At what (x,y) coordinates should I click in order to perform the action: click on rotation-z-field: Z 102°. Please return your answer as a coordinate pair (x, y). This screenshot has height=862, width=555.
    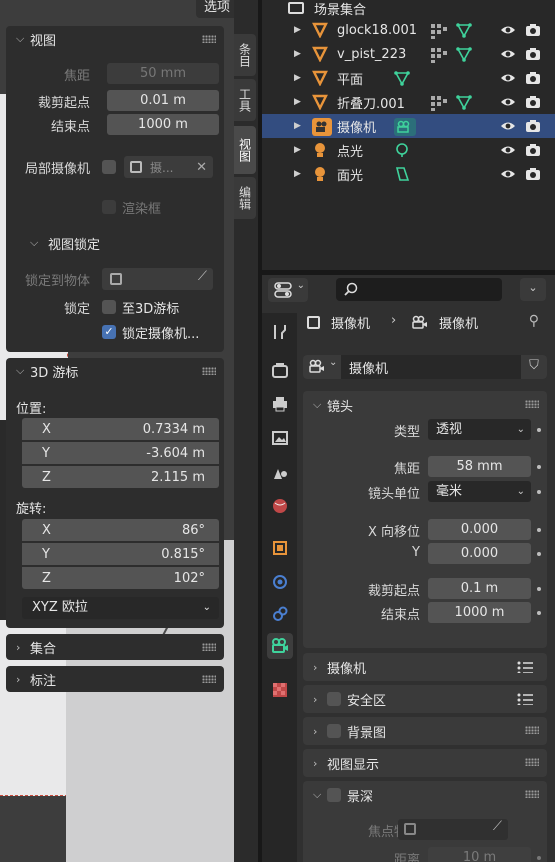
    Looking at the image, I should click on (120, 578).